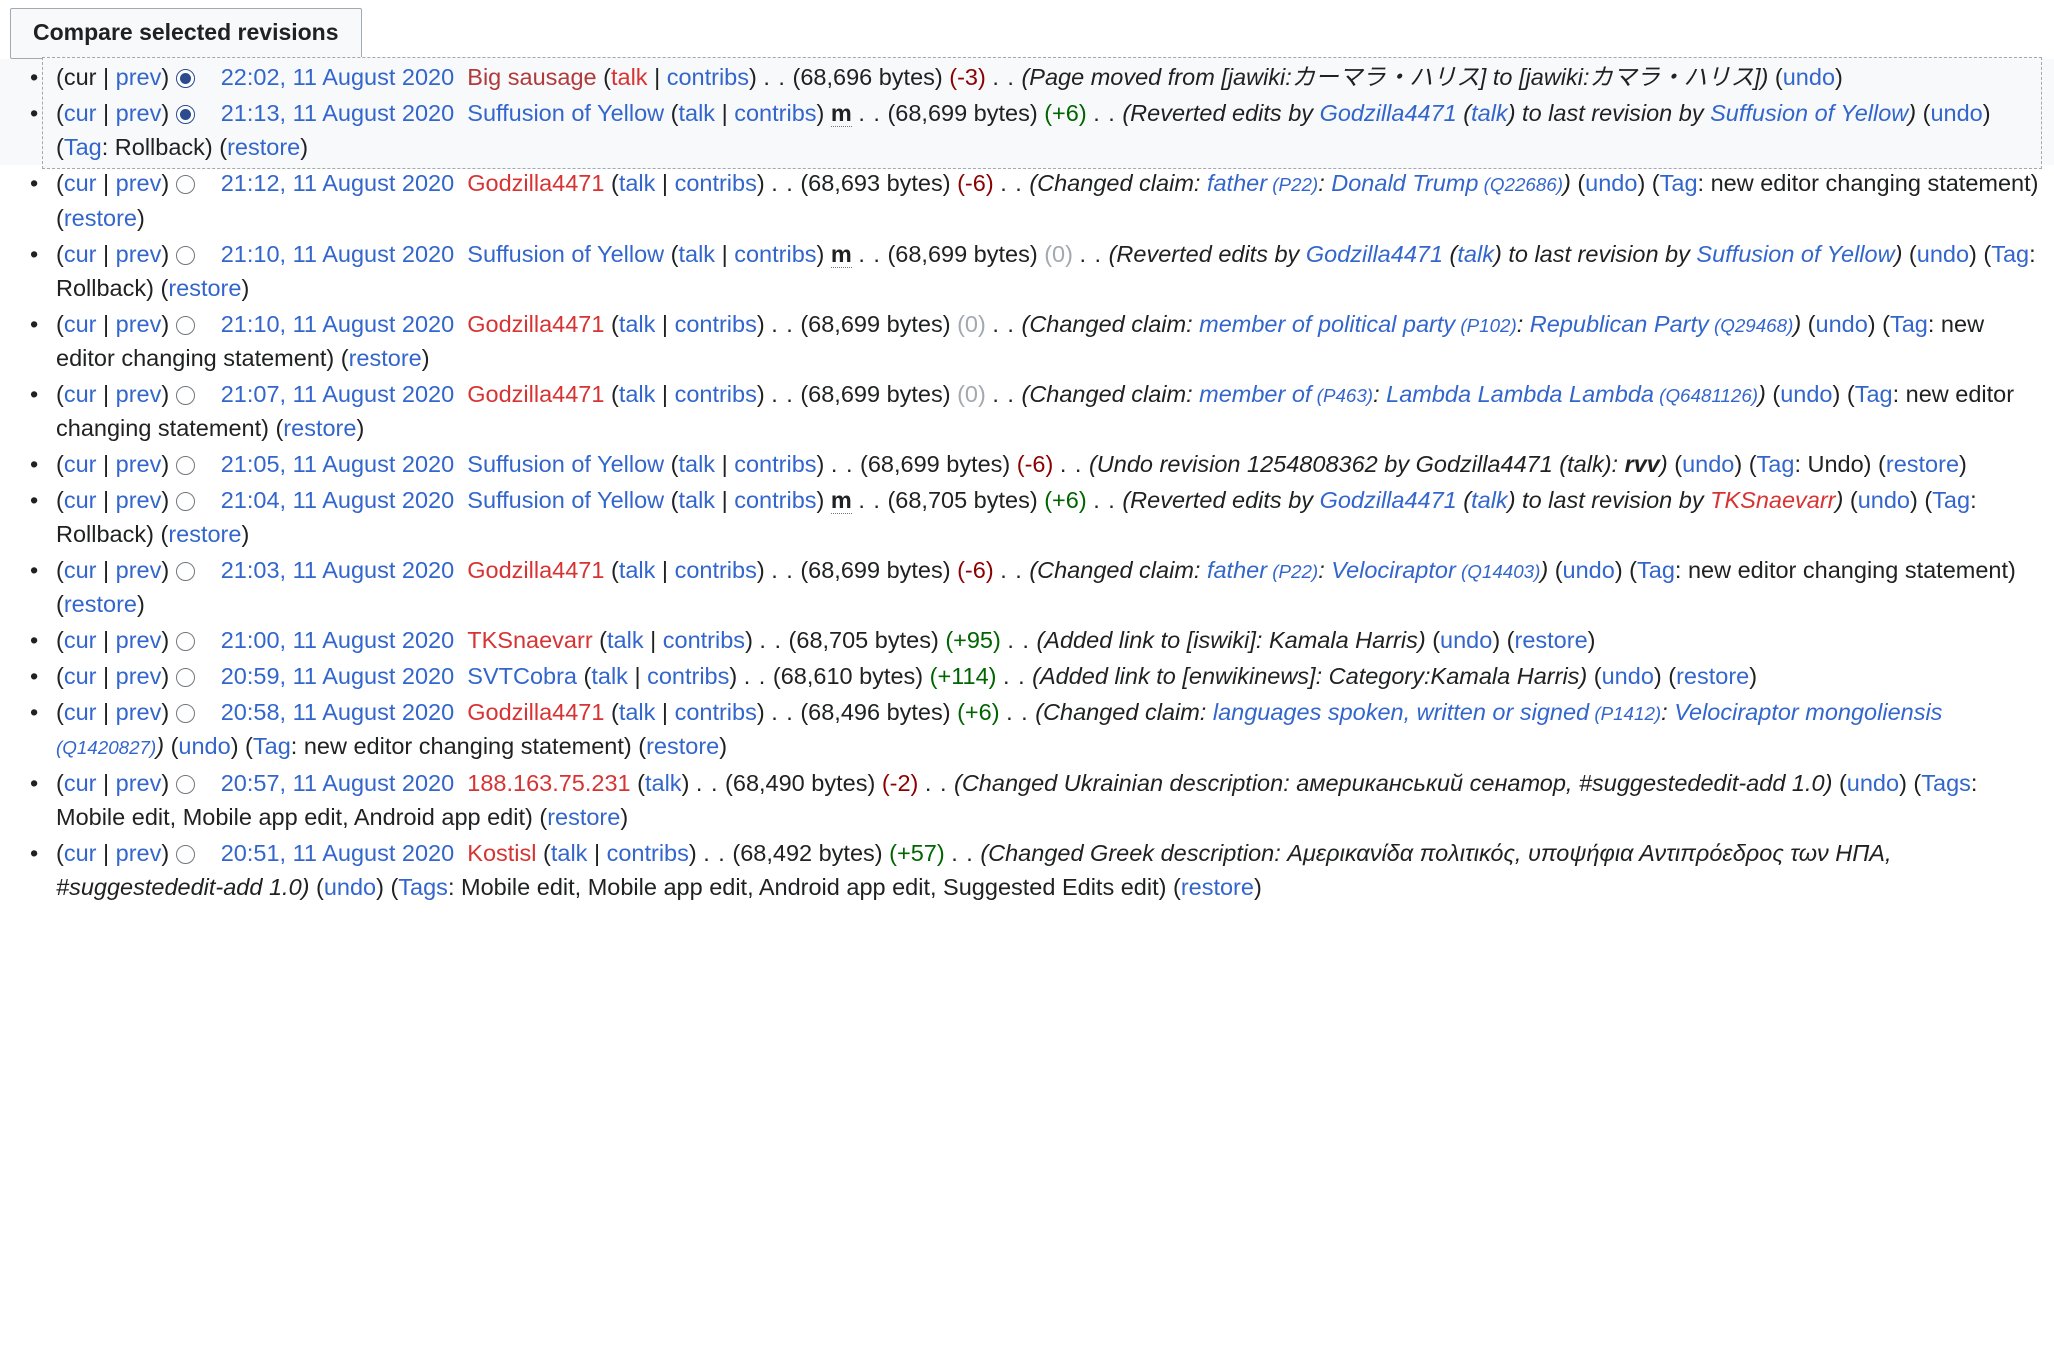  I want to click on user-link: Big sausage, so click(531, 77).